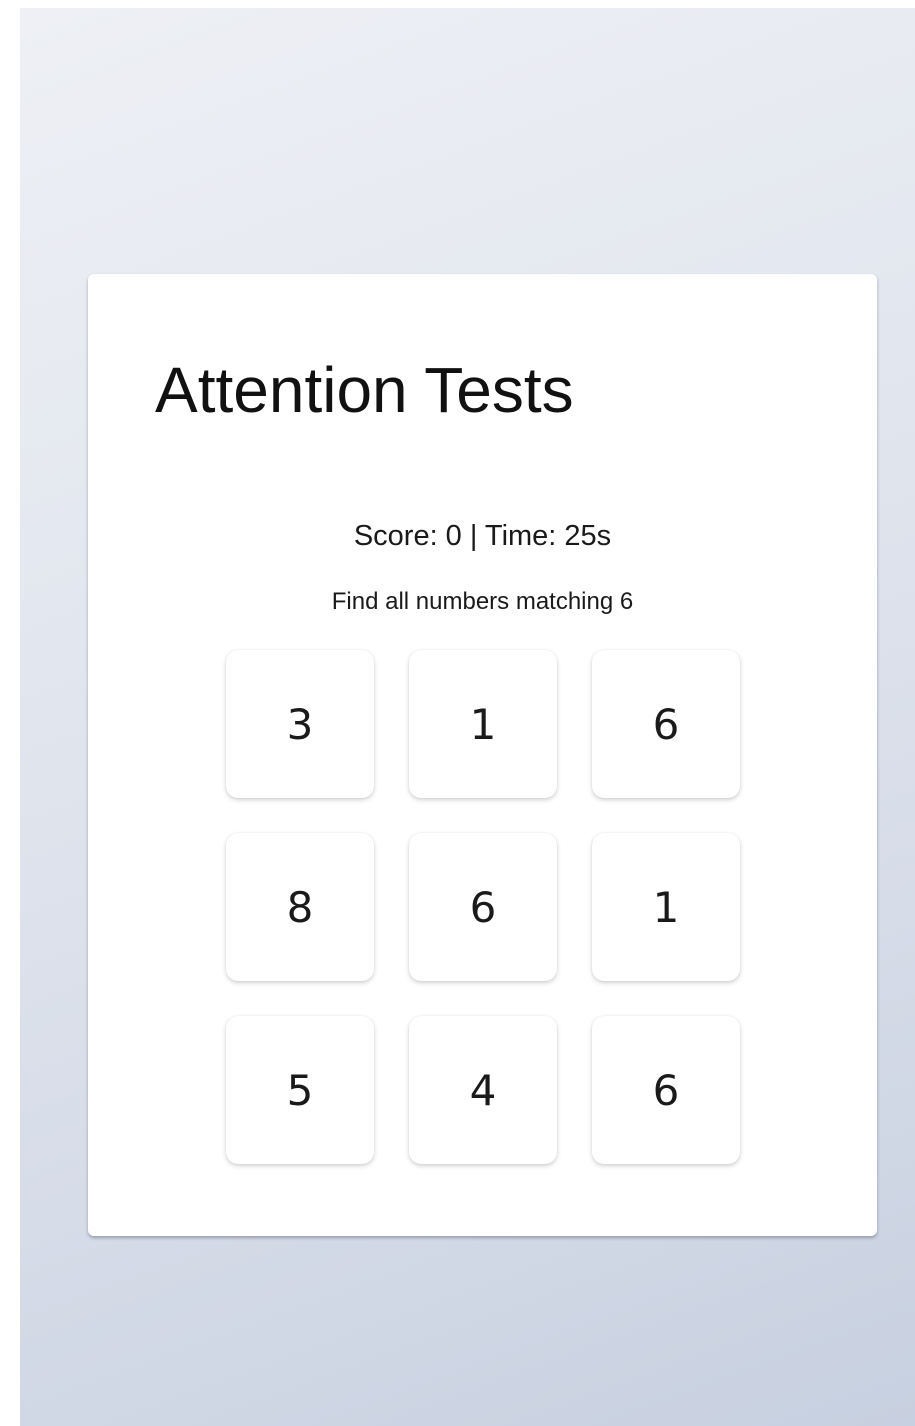  What do you see at coordinates (300, 907) in the screenshot?
I see `number-tile: 8` at bounding box center [300, 907].